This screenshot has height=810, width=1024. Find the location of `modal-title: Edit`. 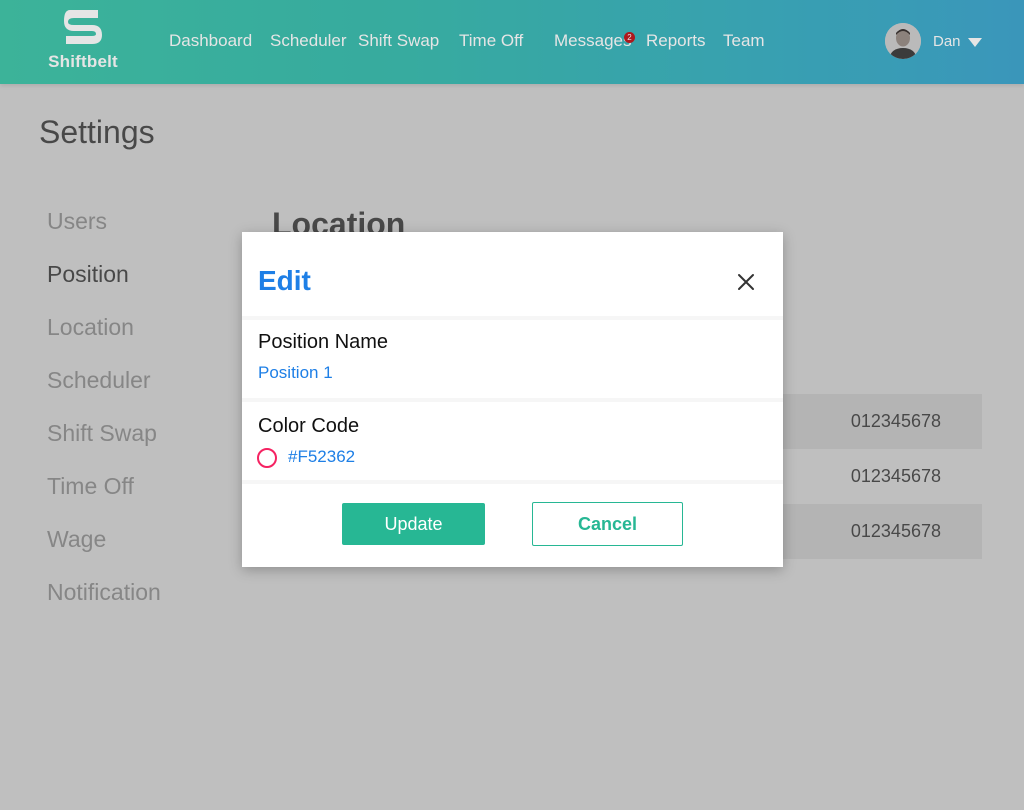

modal-title: Edit is located at coordinates (284, 280).